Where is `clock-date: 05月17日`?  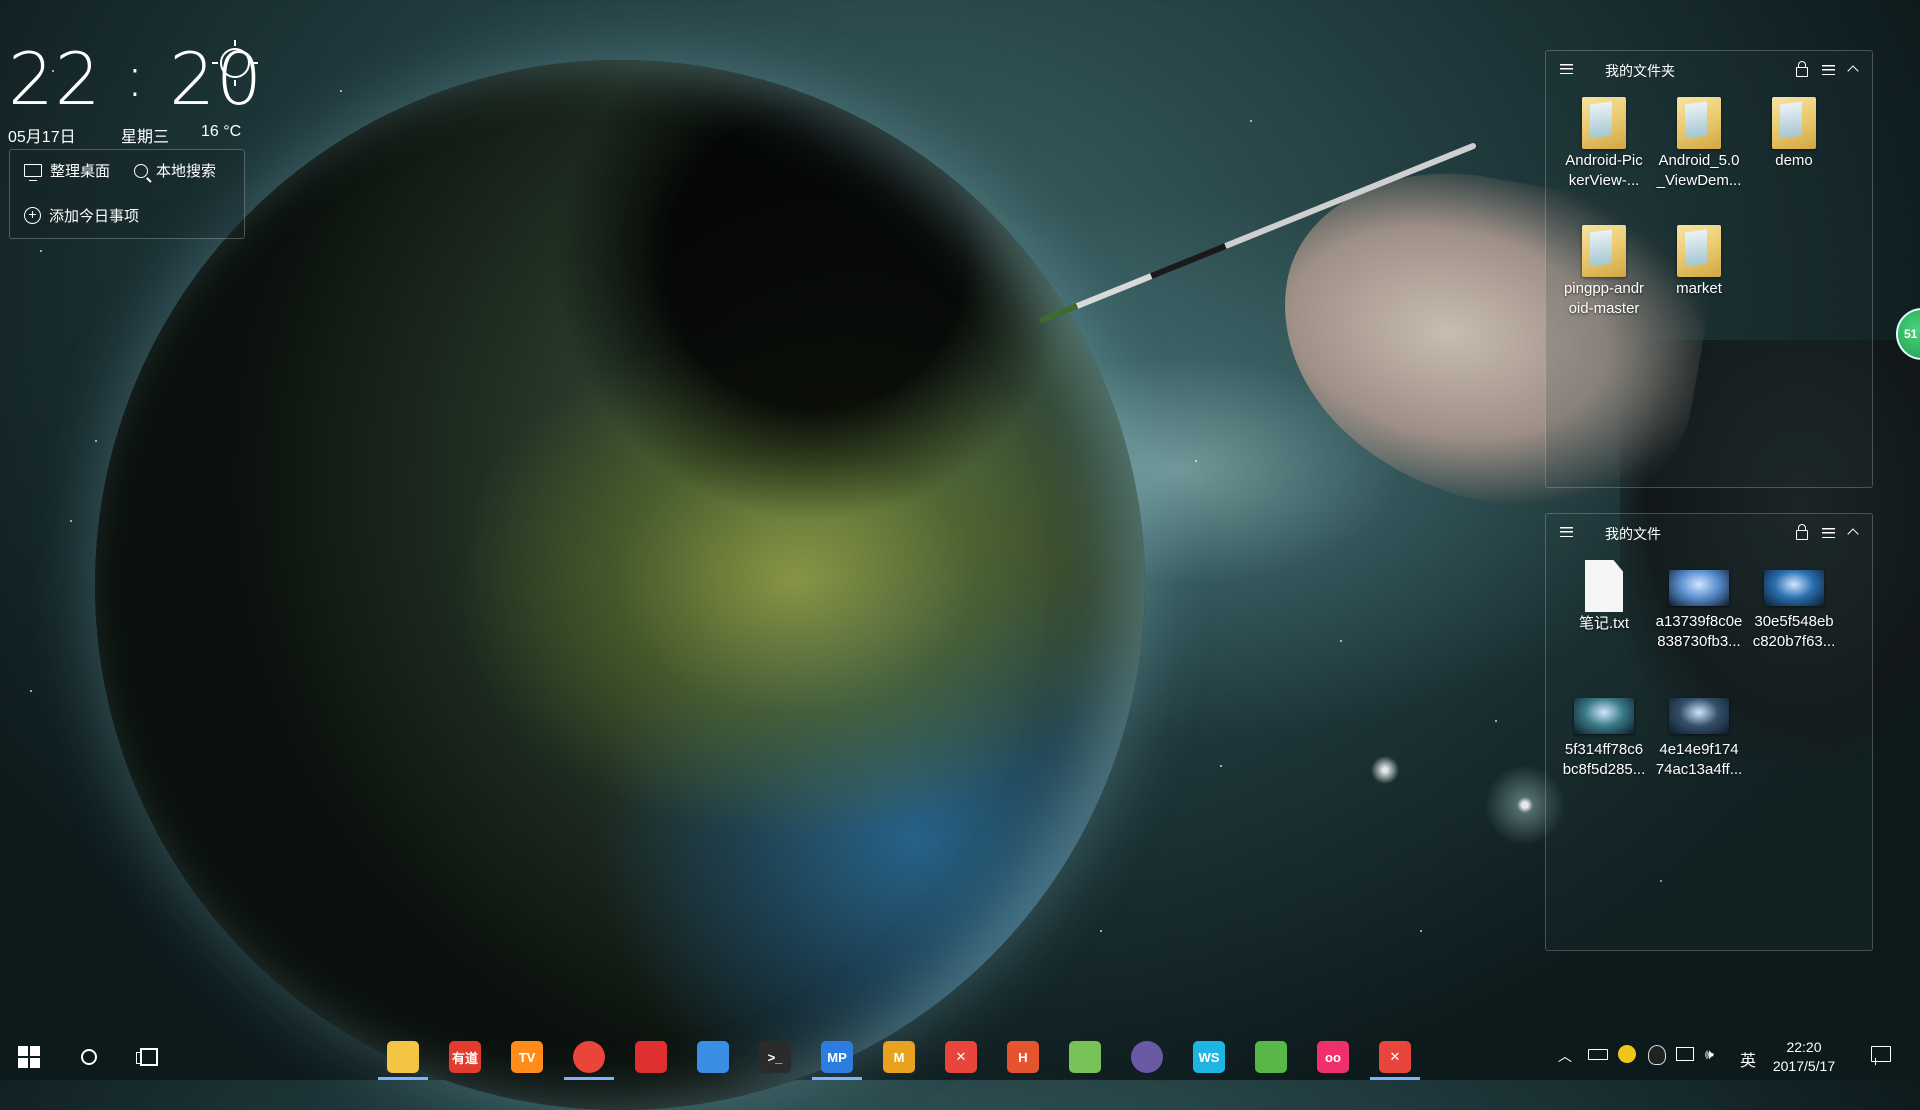
clock-date: 05月17日 is located at coordinates (42, 137).